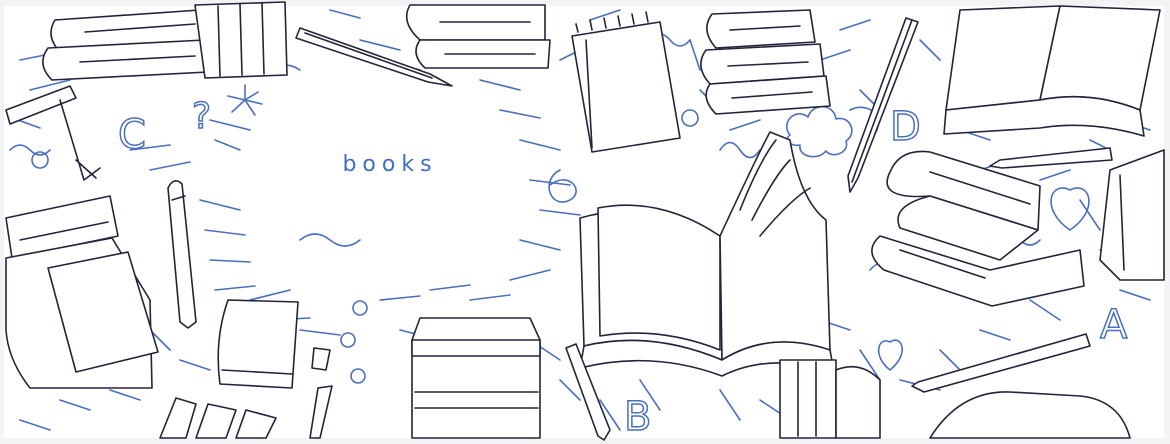 The image size is (1170, 444). I want to click on svg-text: B, so click(637, 417).